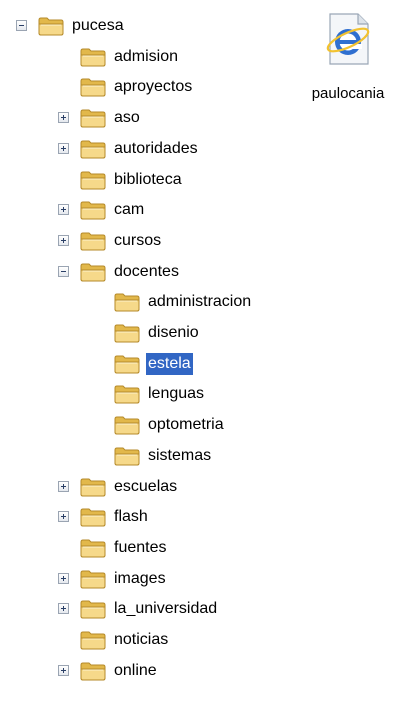  What do you see at coordinates (348, 39) in the screenshot?
I see `internet-explorer-shortcut-icon` at bounding box center [348, 39].